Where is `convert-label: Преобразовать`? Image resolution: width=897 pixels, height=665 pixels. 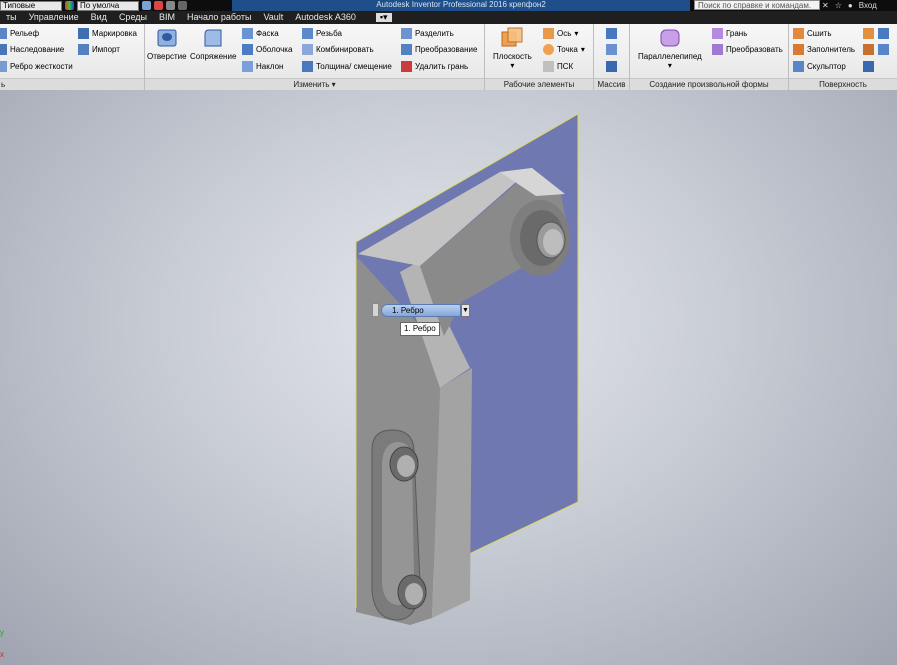
convert-label: Преобразовать is located at coordinates (754, 49).